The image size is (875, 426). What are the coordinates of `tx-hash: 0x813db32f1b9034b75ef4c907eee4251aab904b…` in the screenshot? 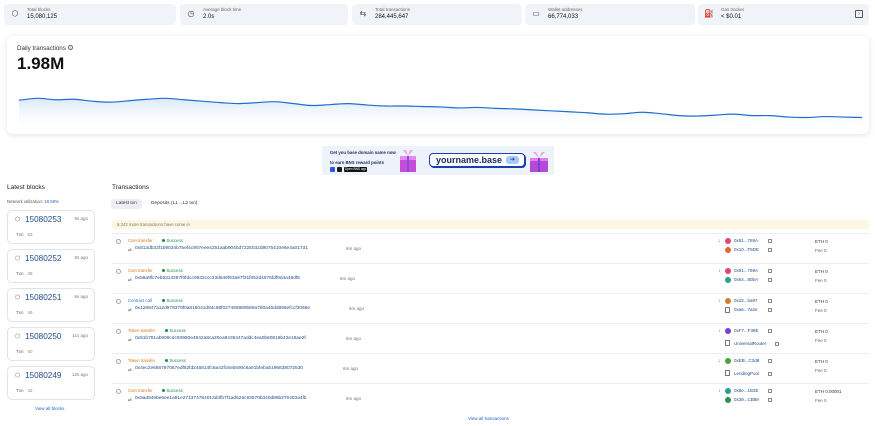 It's located at (221, 248).